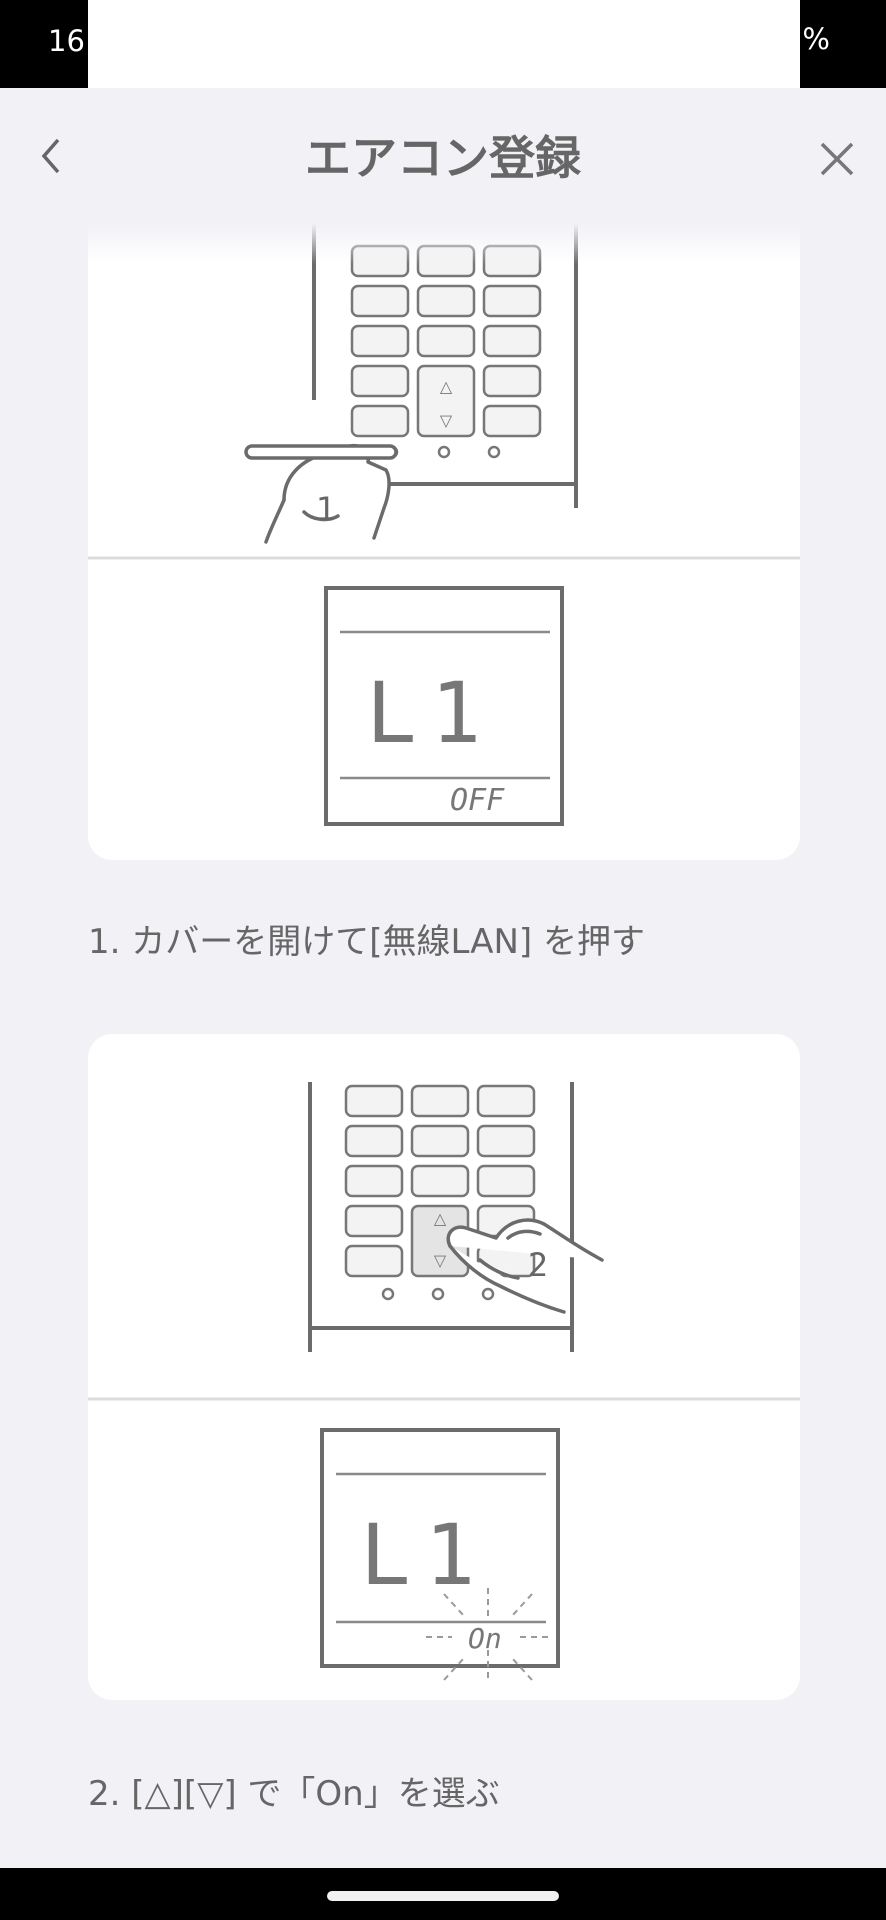 This screenshot has height=1920, width=886. I want to click on step-1-display-code: L1, so click(430, 713).